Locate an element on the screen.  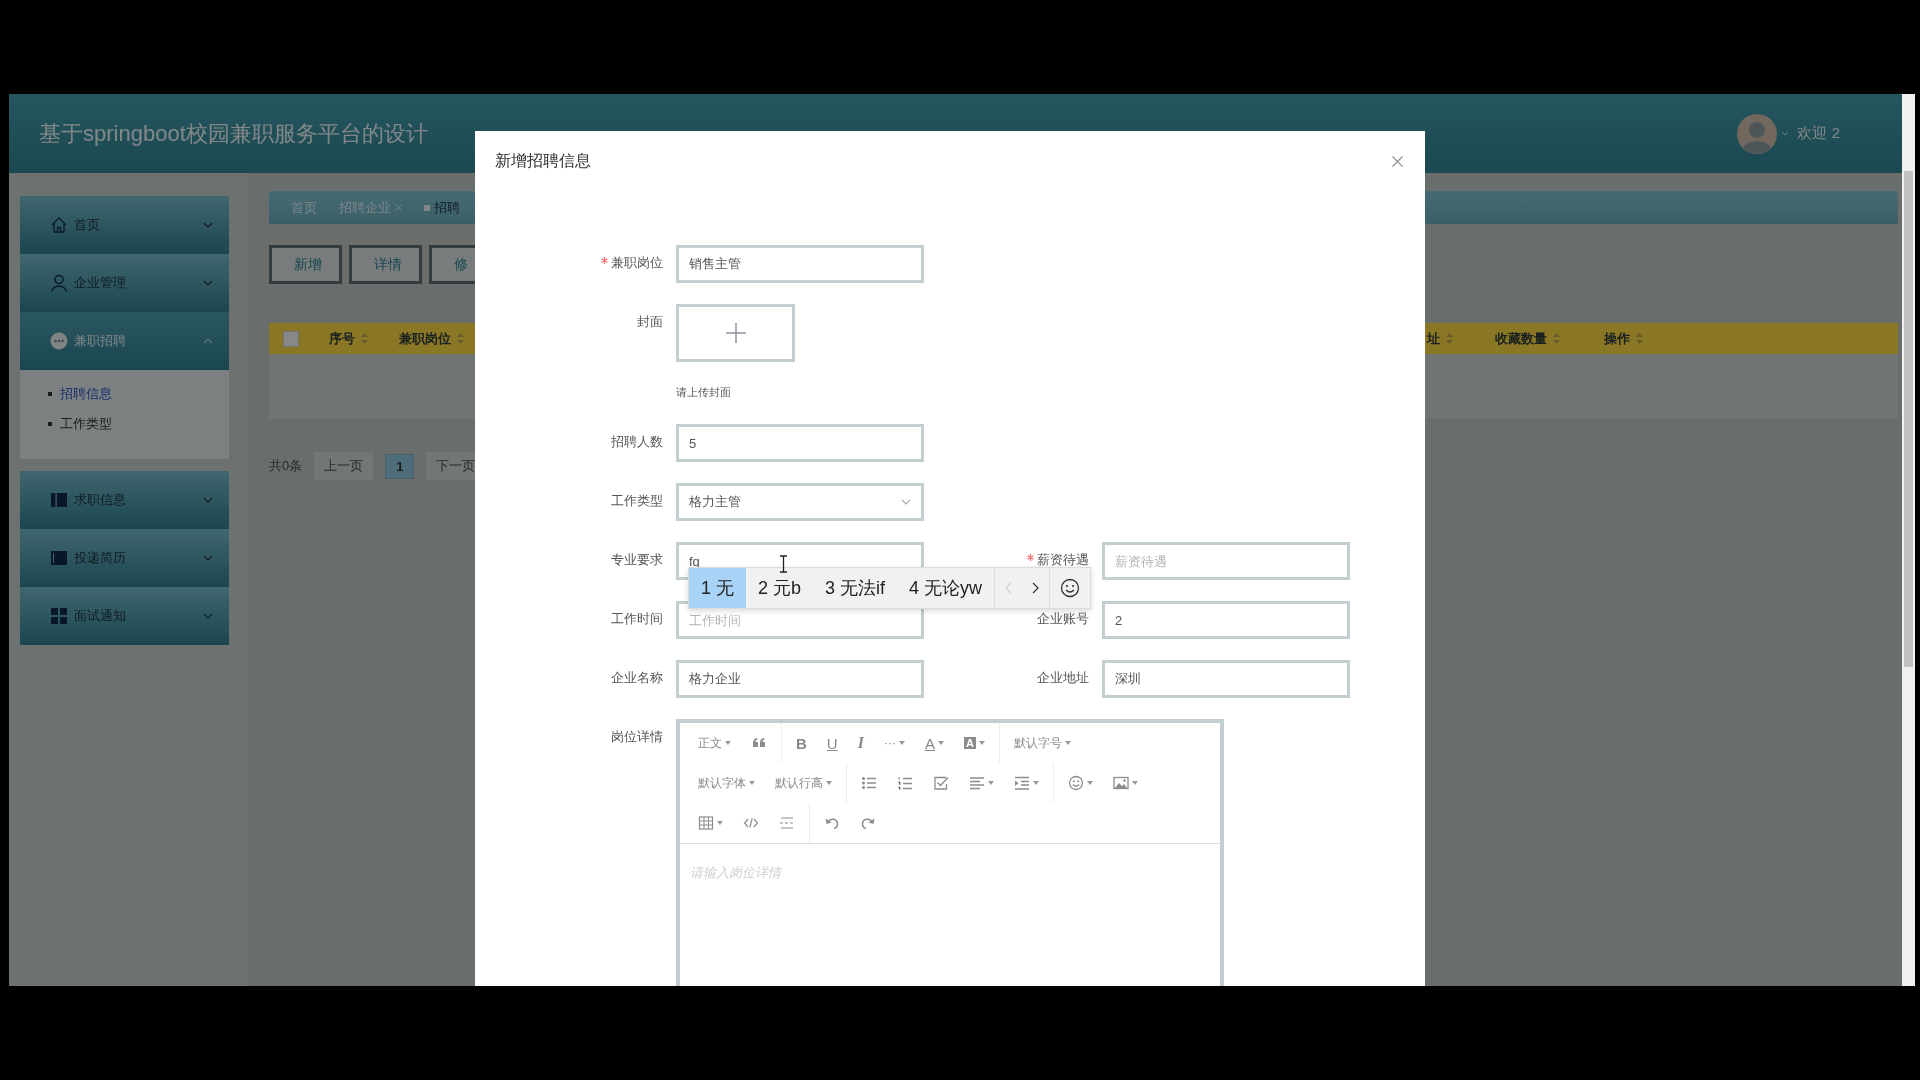
checkbox-list-icon is located at coordinates (941, 783).